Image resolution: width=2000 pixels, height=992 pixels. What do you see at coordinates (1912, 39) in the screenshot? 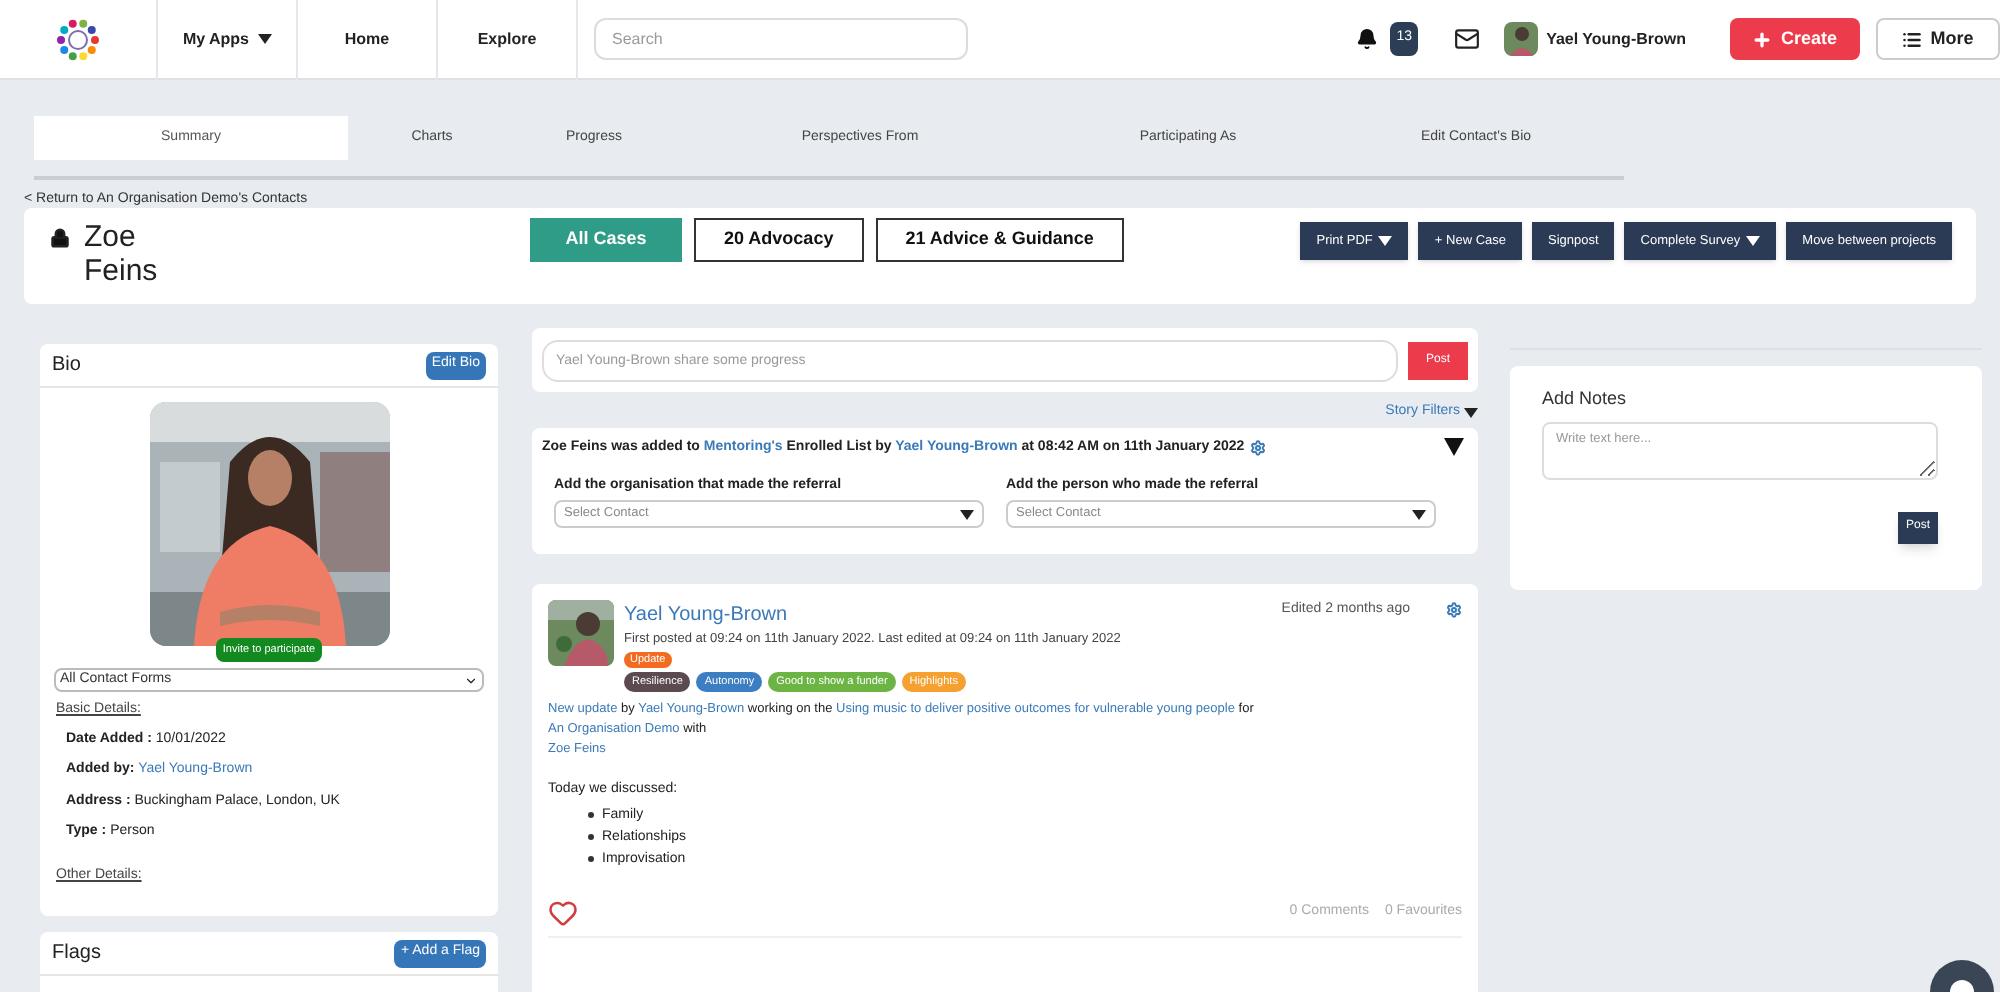
I see `list-icon` at bounding box center [1912, 39].